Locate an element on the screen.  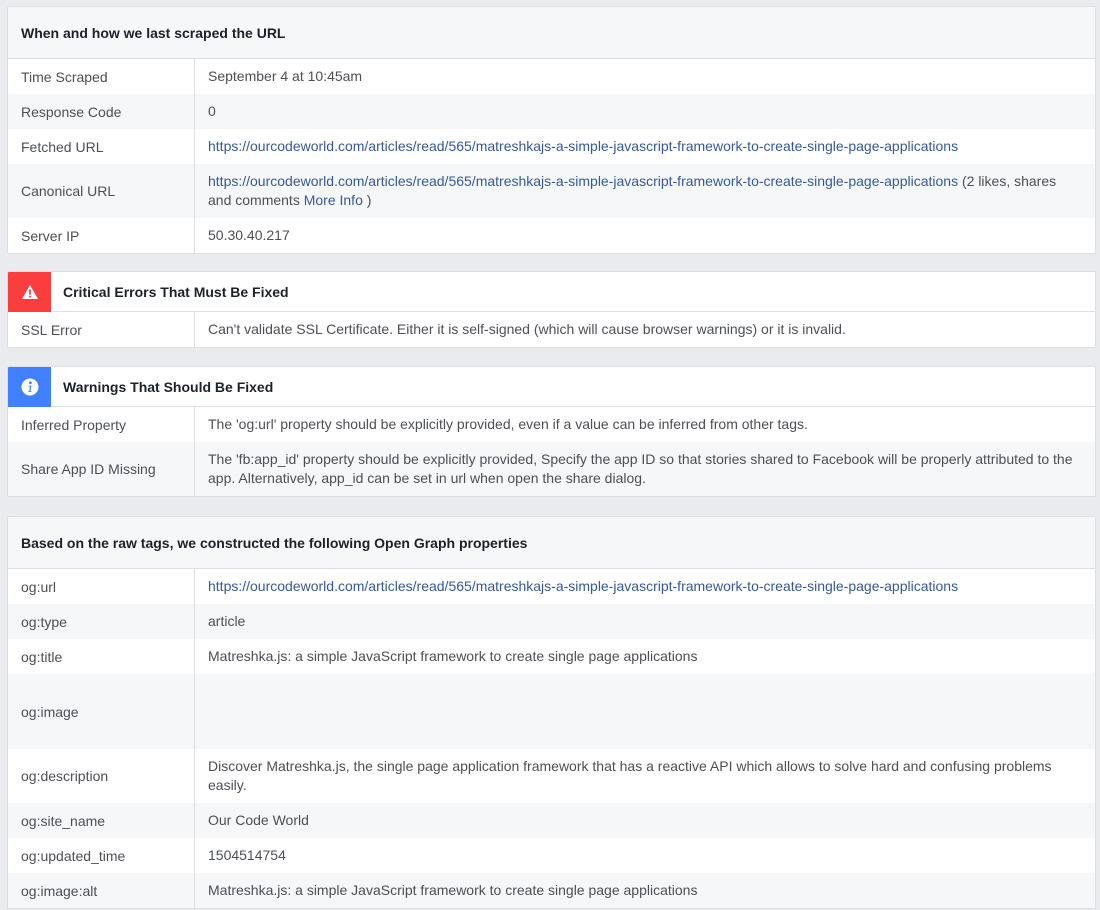
row-value-response-code: 0 is located at coordinates (212, 111).